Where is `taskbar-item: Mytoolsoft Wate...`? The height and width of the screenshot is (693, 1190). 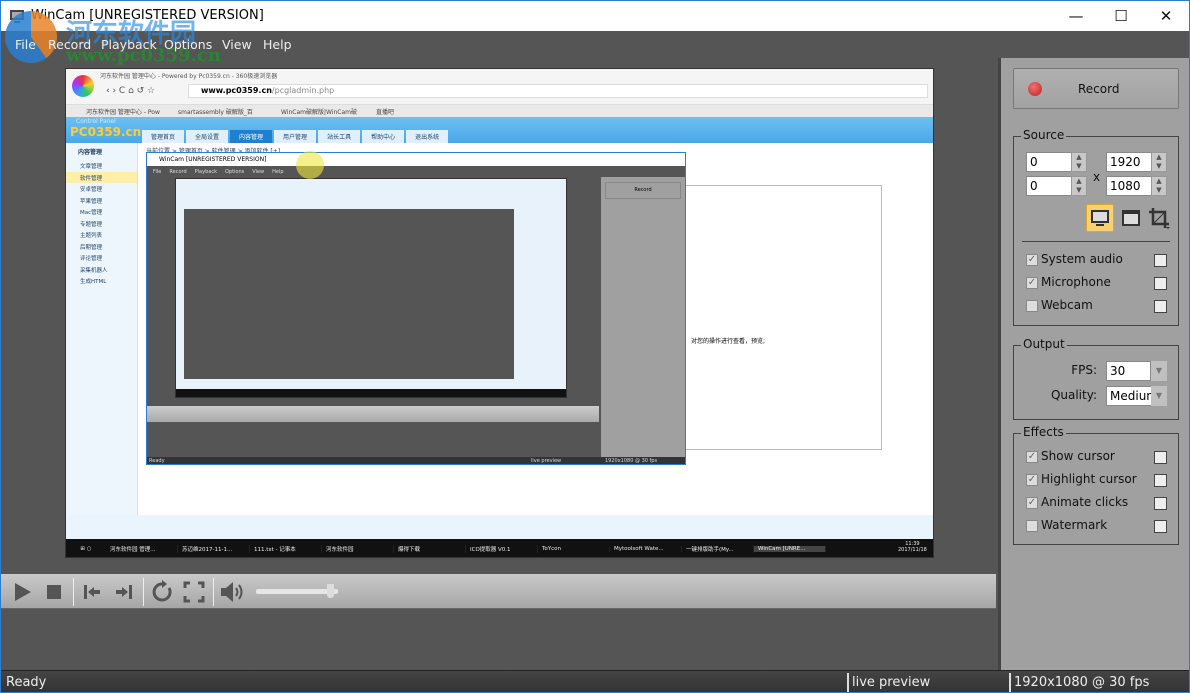 taskbar-item: Mytoolsoft Wate... is located at coordinates (646, 549).